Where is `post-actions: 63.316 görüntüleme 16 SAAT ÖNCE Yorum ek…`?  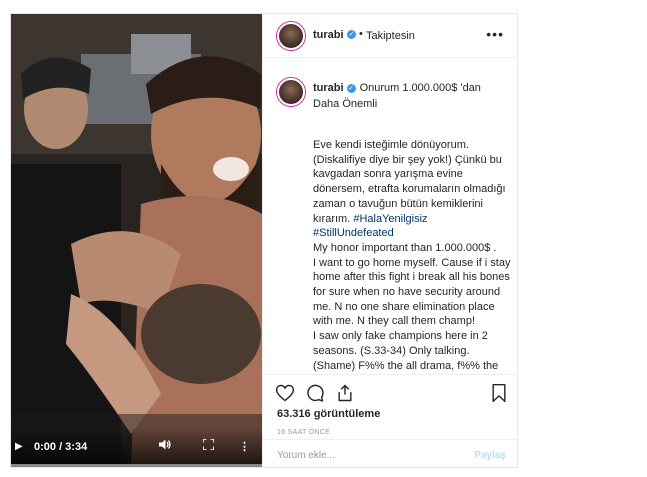
post-actions: 63.316 görüntüleme 16 SAAT ÖNCE Yorum ek… is located at coordinates (390, 421).